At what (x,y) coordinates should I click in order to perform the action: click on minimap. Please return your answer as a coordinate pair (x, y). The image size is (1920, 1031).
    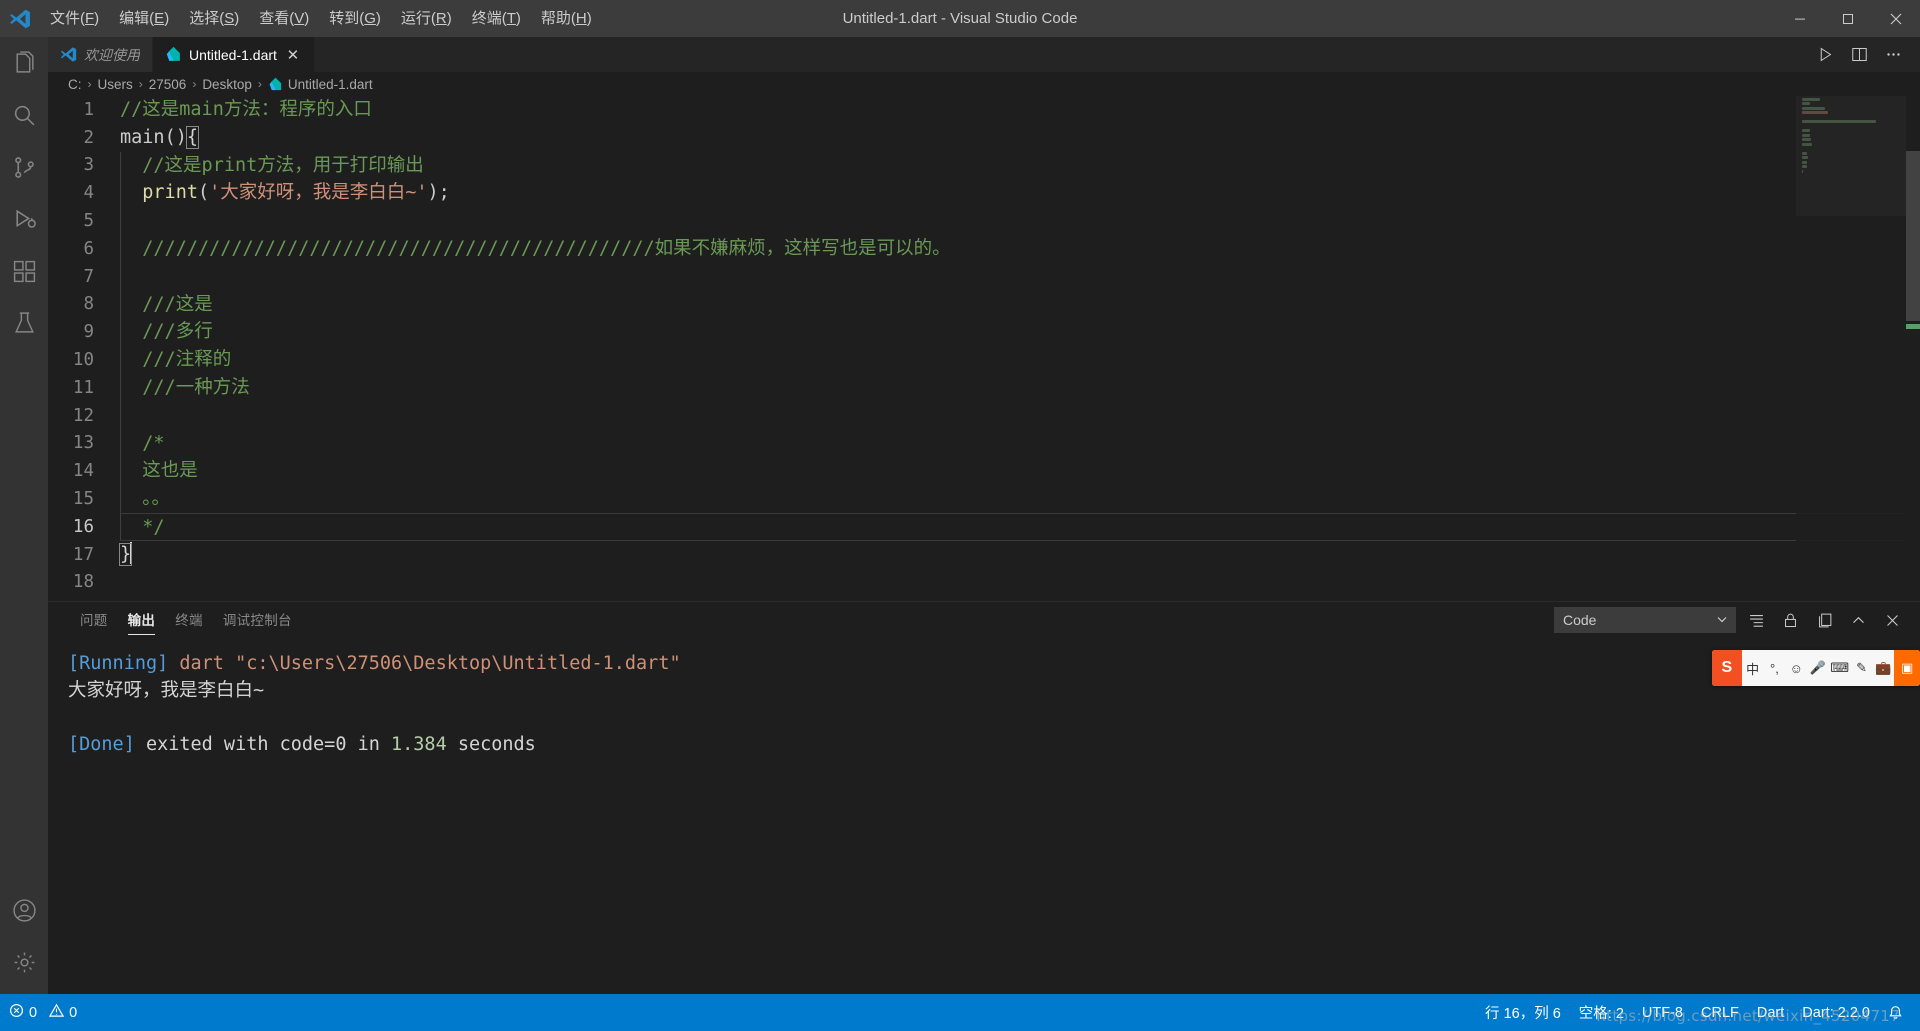
    Looking at the image, I should click on (1851, 348).